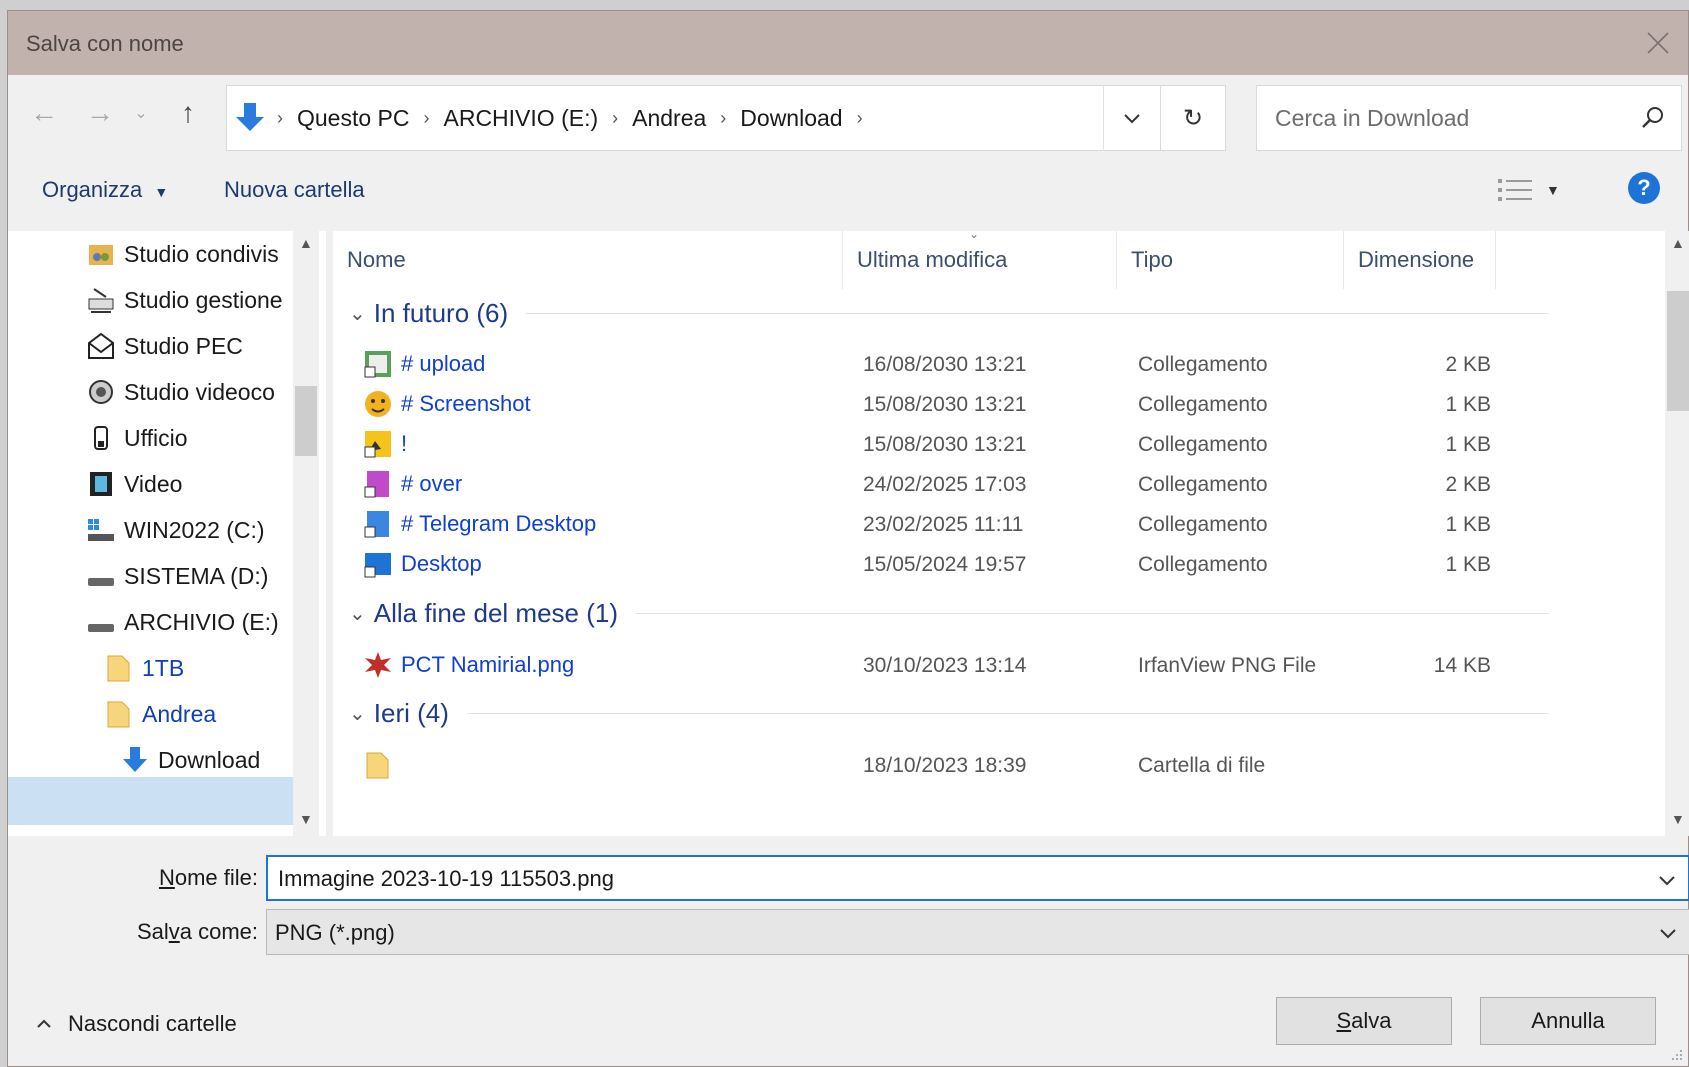  I want to click on filename-value: Immagine 2023-10-19 115503.png, so click(446, 878).